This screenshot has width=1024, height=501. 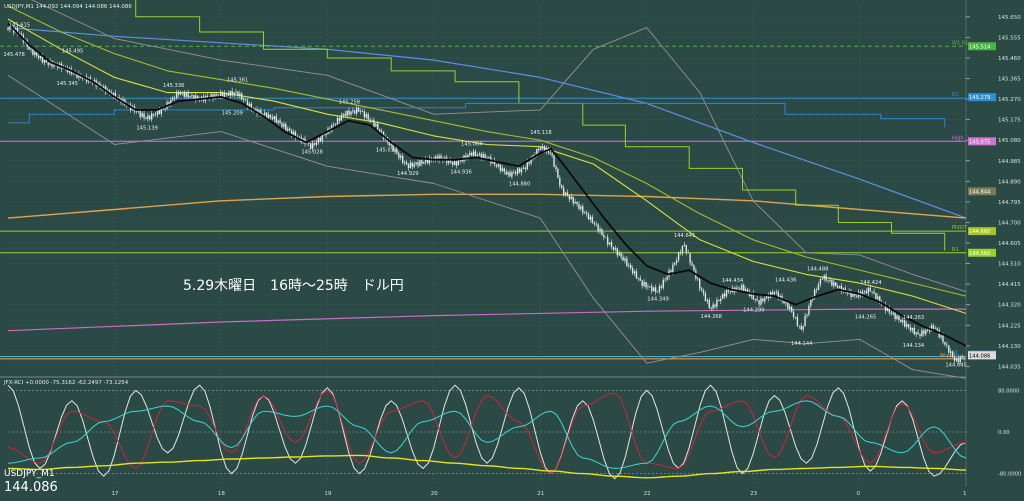 I want to click on swing-label: 145.345, so click(x=67, y=84).